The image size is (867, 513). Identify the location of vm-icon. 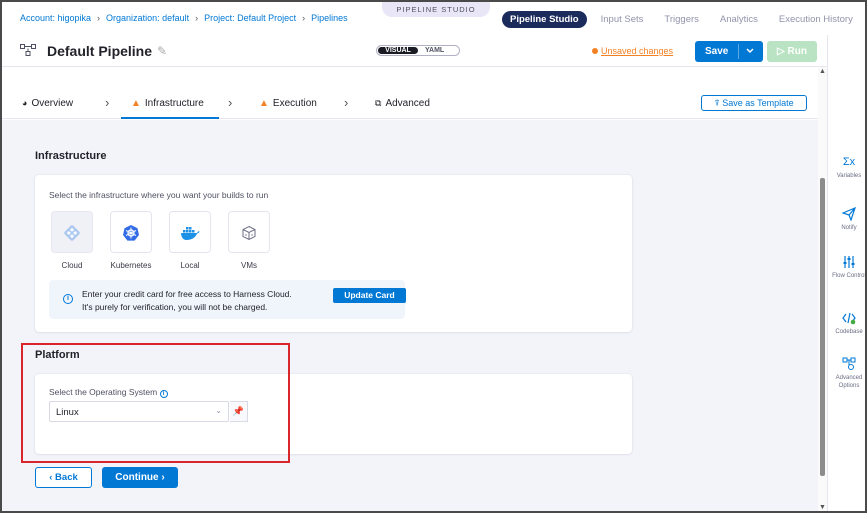
(249, 233).